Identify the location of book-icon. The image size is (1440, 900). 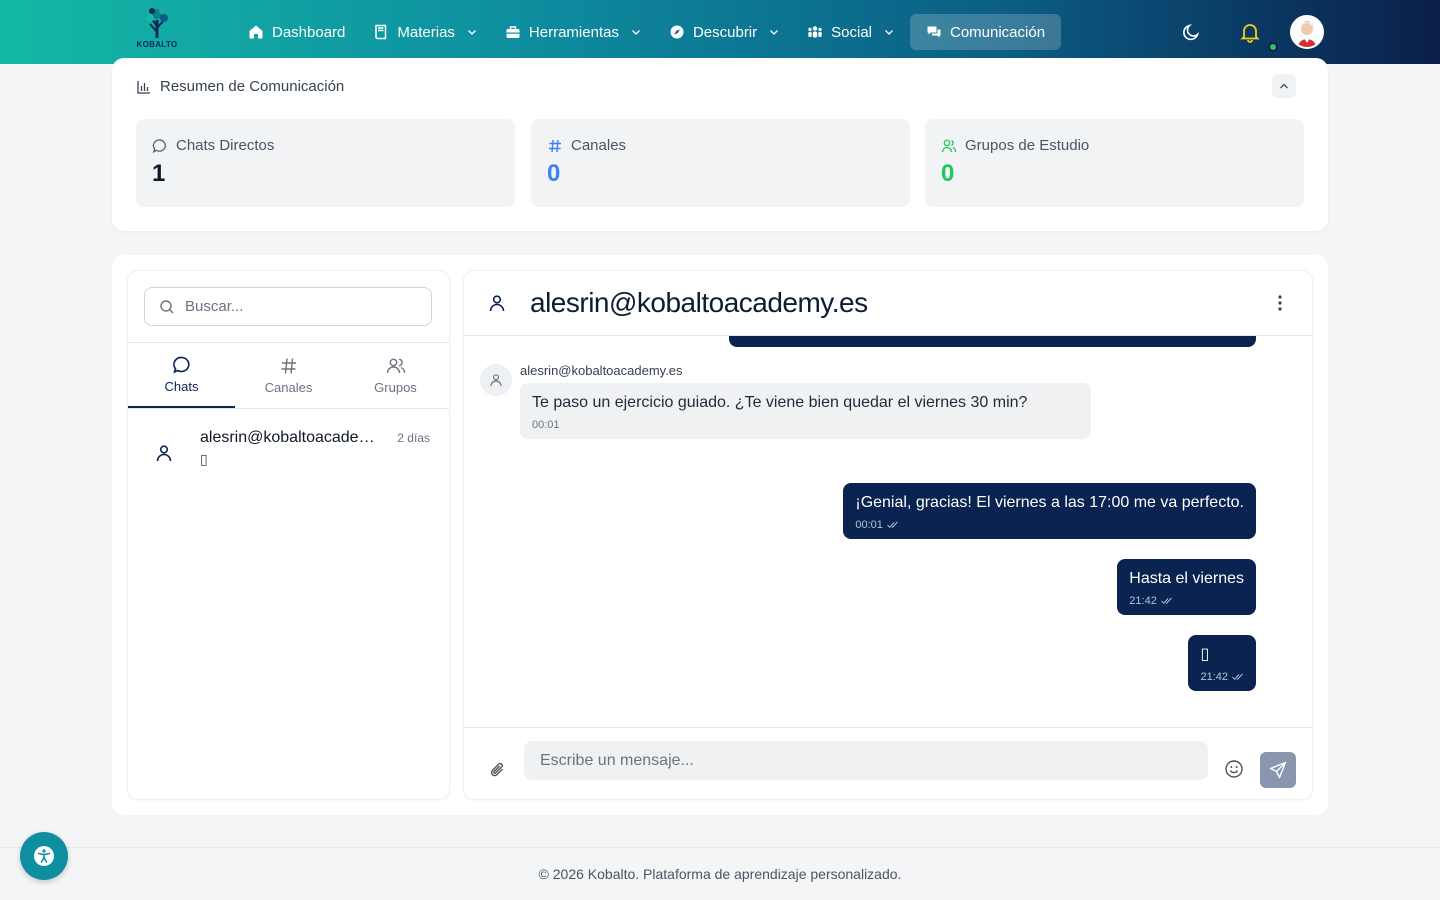
(381, 32).